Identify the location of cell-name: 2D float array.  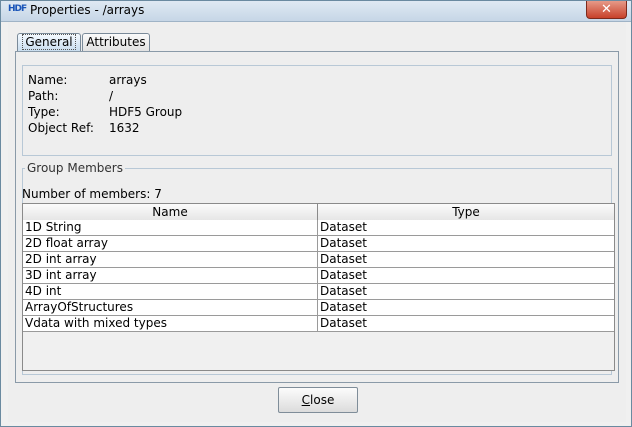
(170, 243).